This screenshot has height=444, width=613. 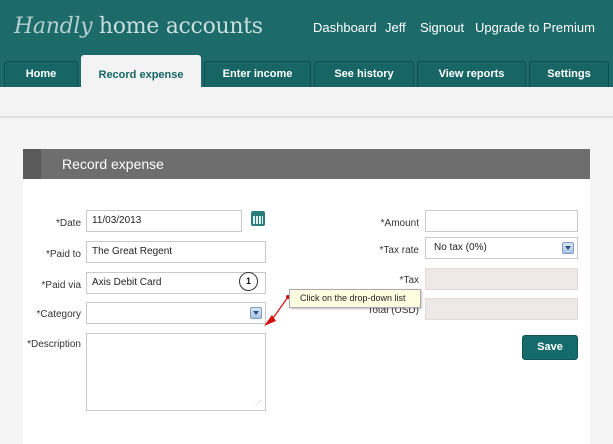 What do you see at coordinates (399, 223) in the screenshot?
I see `amount-label: *Amount` at bounding box center [399, 223].